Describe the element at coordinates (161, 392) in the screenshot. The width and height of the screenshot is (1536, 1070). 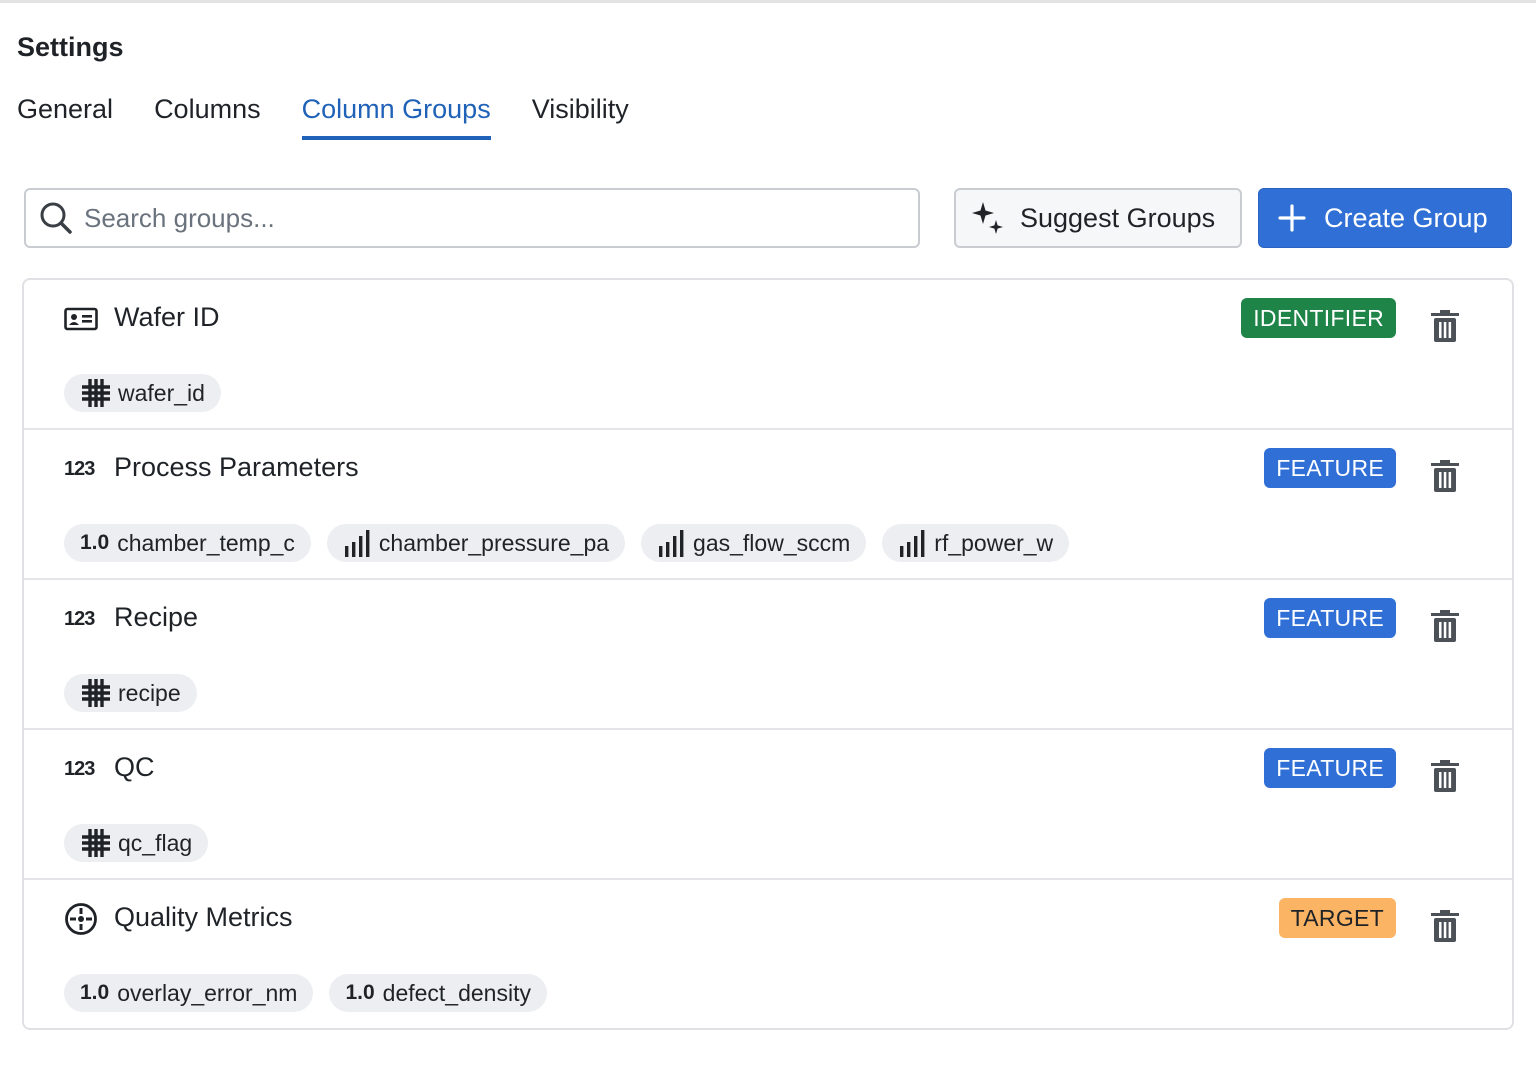
I see `column-name: wafer_id` at that location.